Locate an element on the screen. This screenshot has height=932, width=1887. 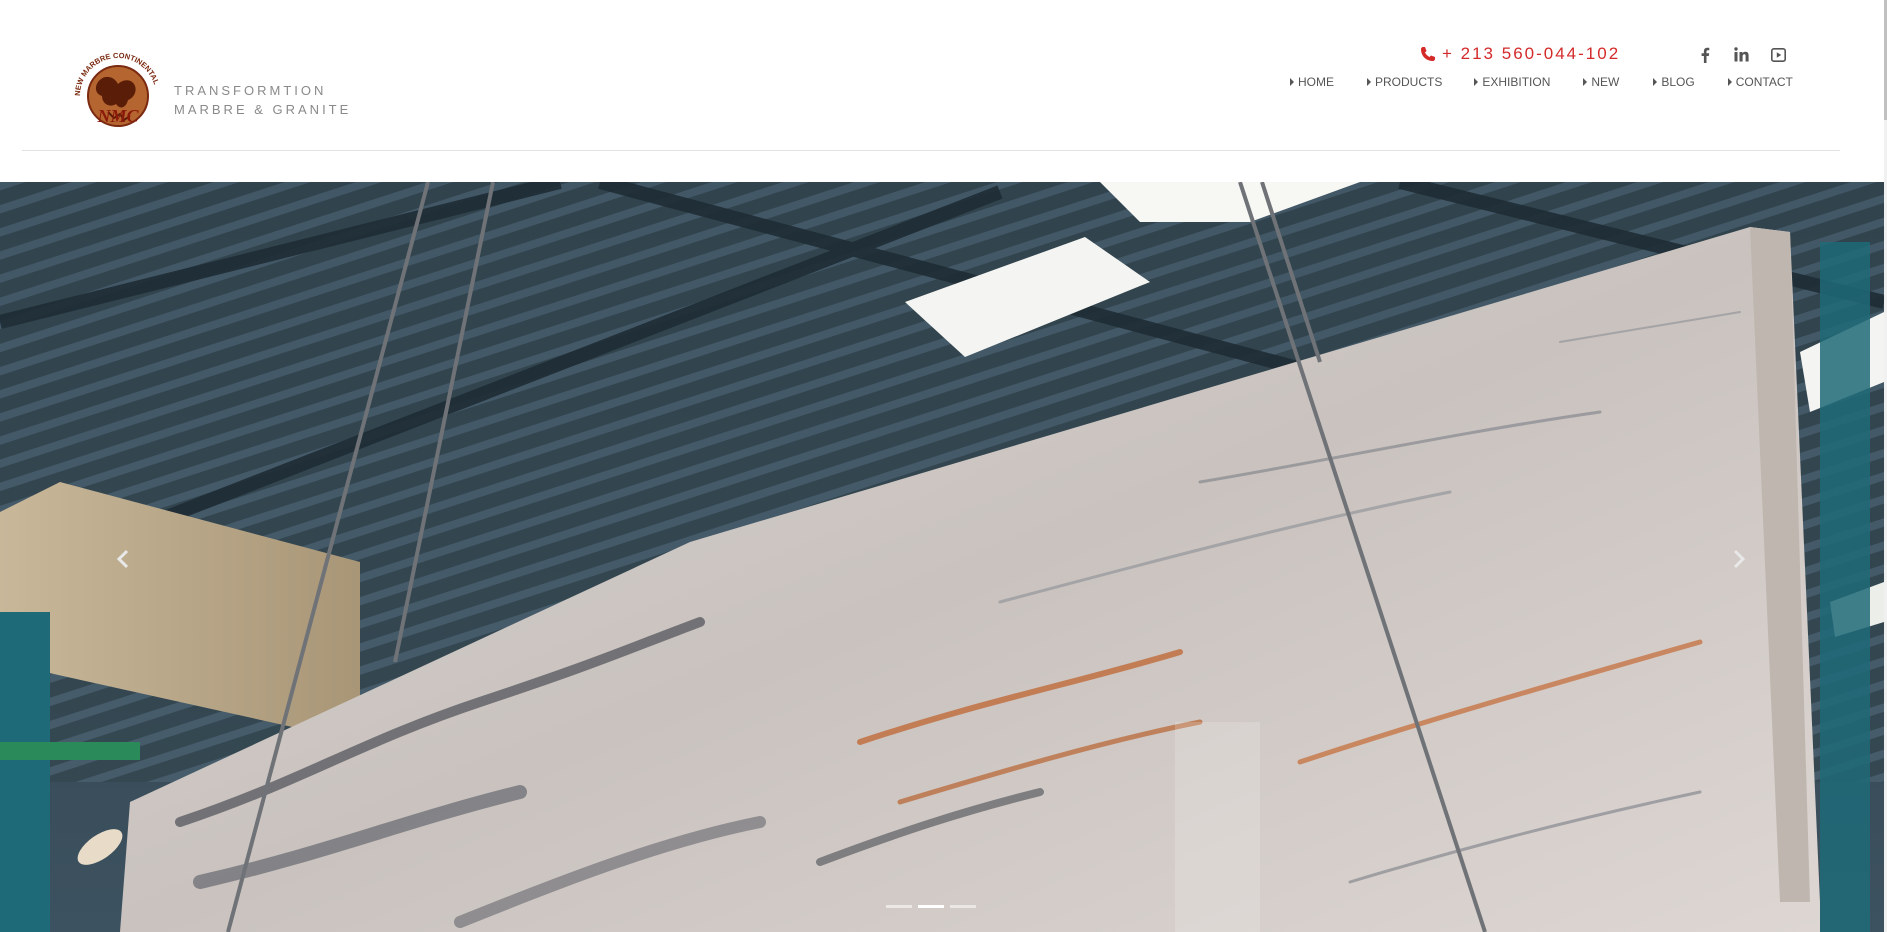
header-divider is located at coordinates (931, 150).